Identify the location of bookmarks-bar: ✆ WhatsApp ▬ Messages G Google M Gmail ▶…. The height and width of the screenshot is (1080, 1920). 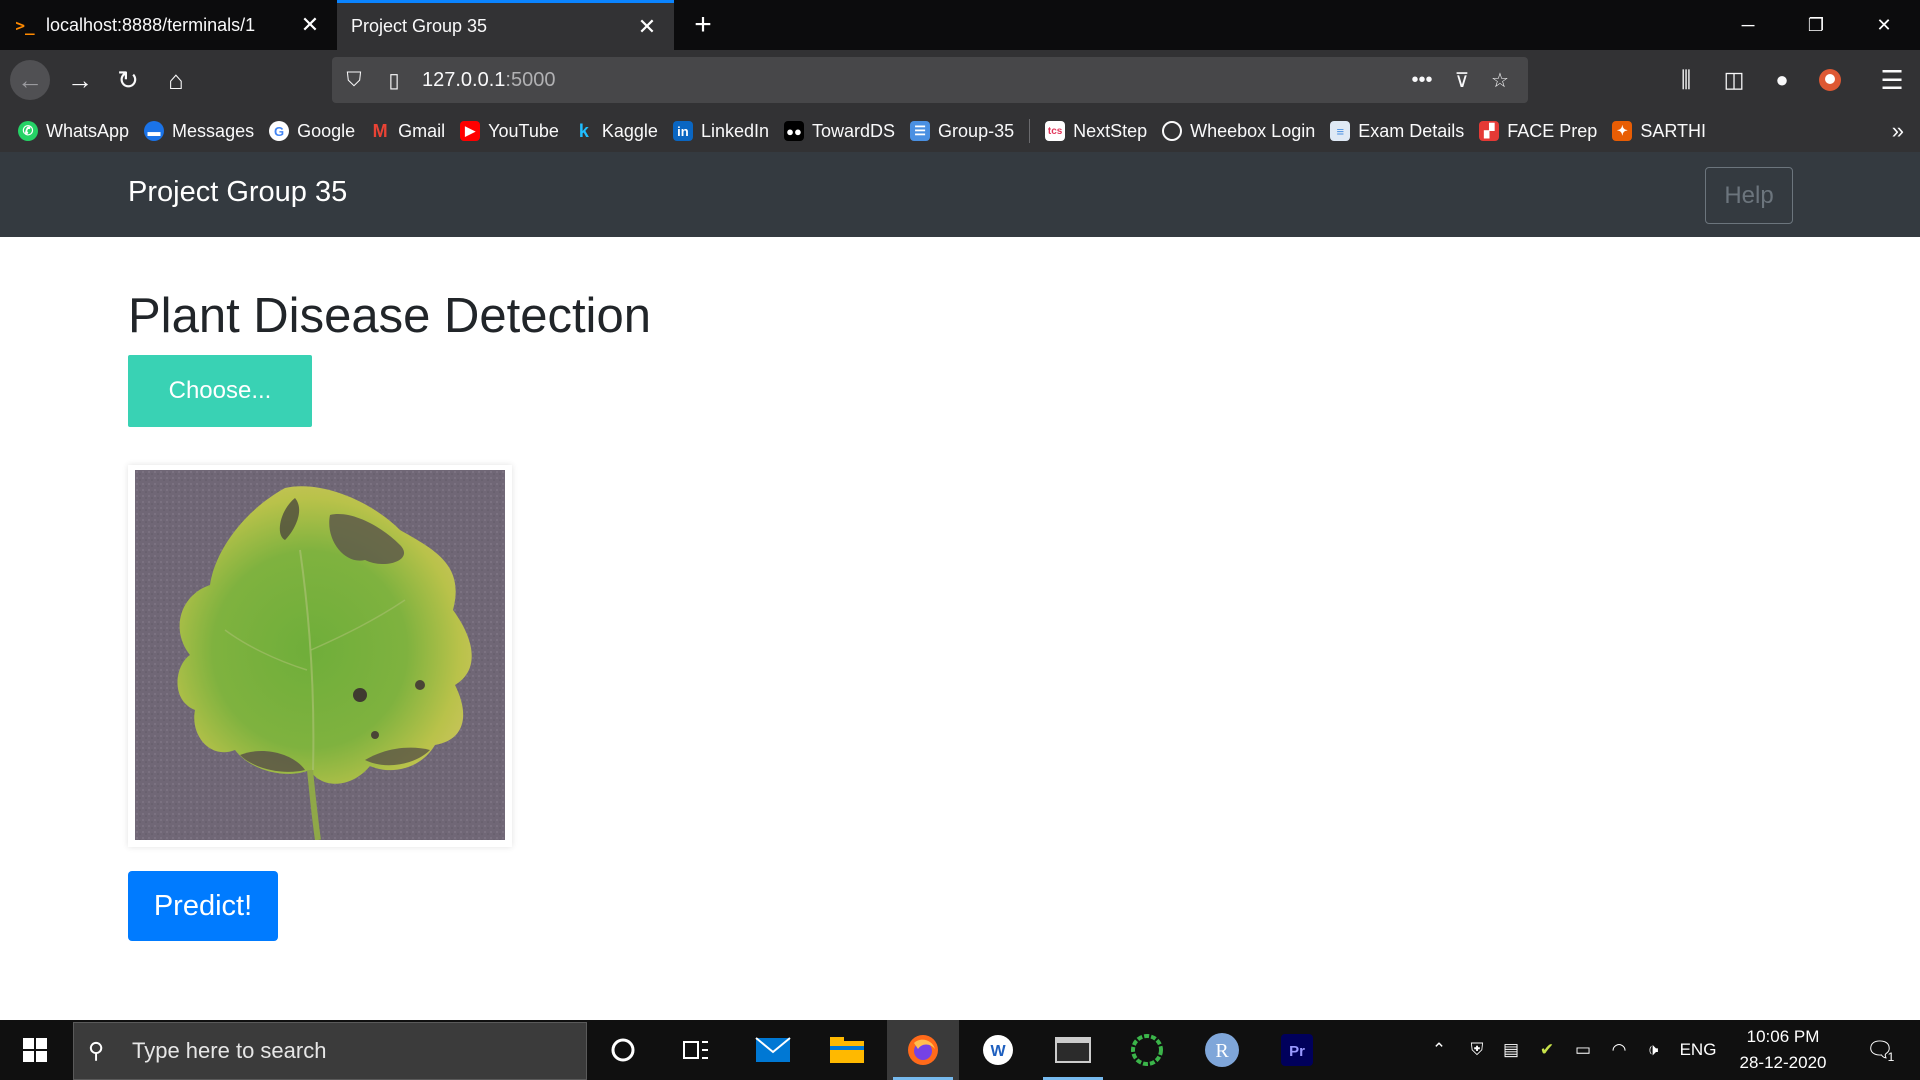
(960, 131).